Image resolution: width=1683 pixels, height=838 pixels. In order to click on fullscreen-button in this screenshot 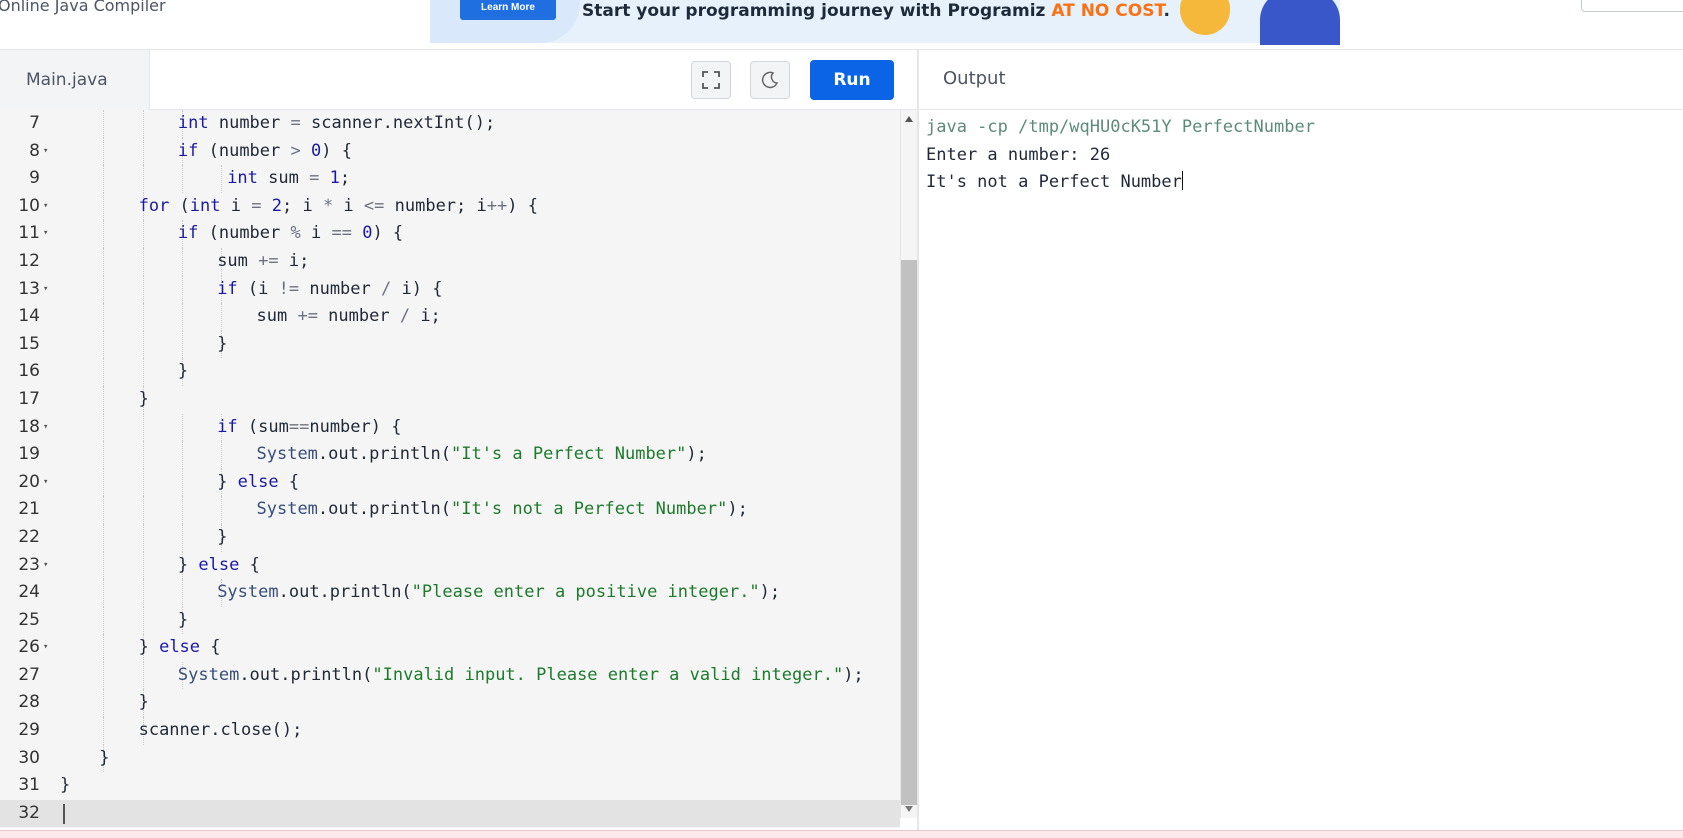, I will do `click(711, 80)`.